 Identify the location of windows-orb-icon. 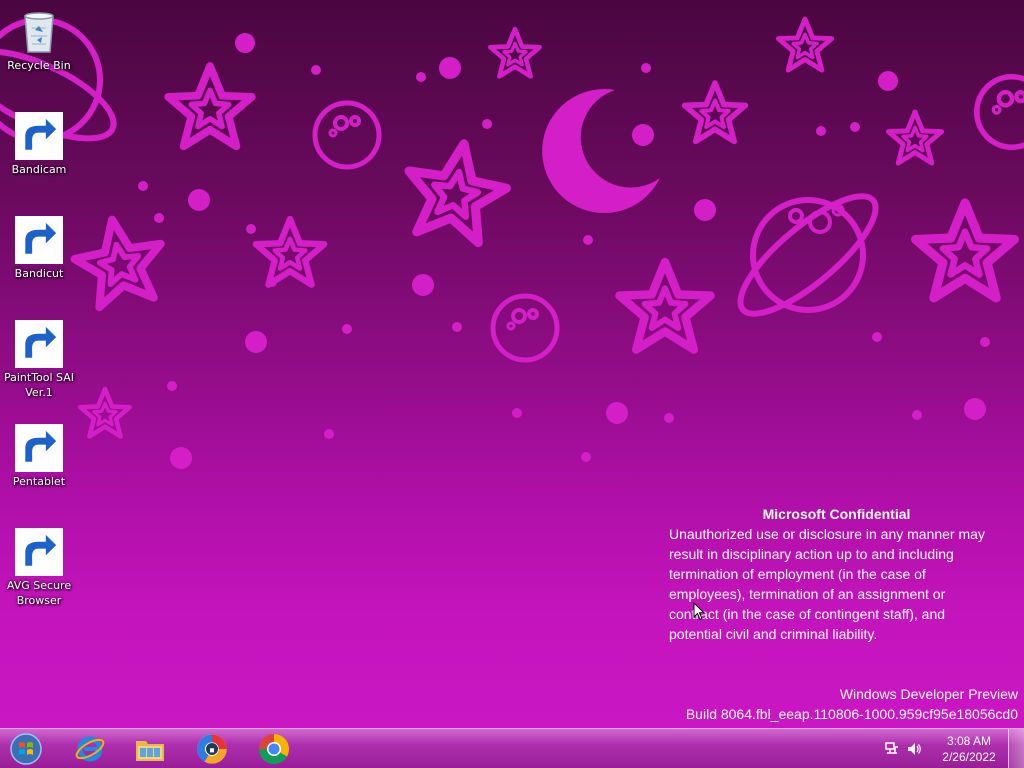
(26, 749).